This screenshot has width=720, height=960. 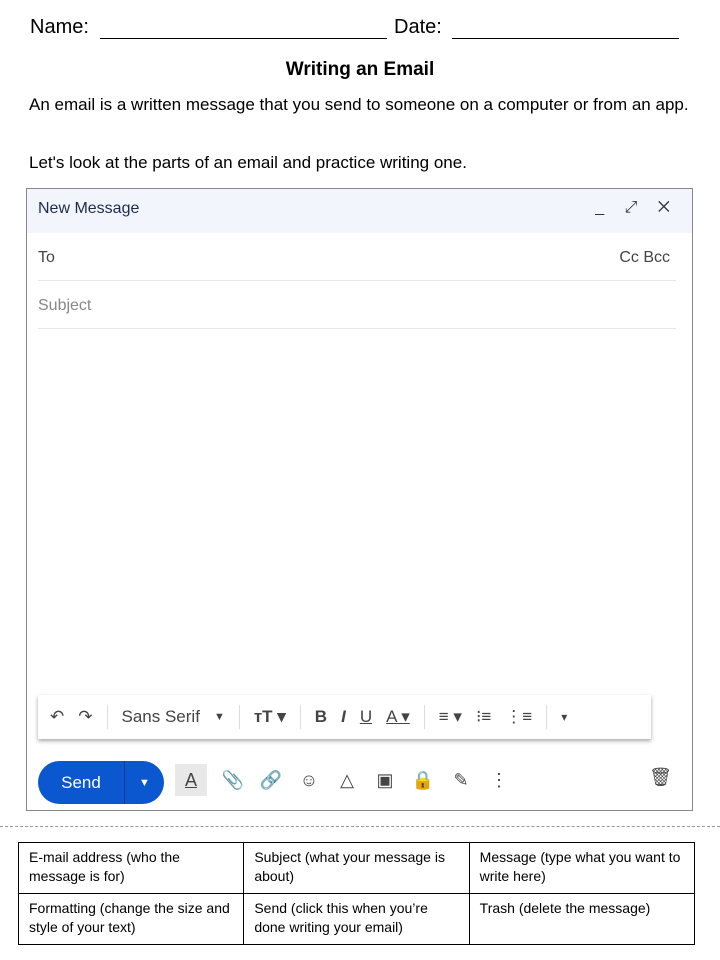 I want to click on send-options-icon: ▼, so click(x=144, y=783).